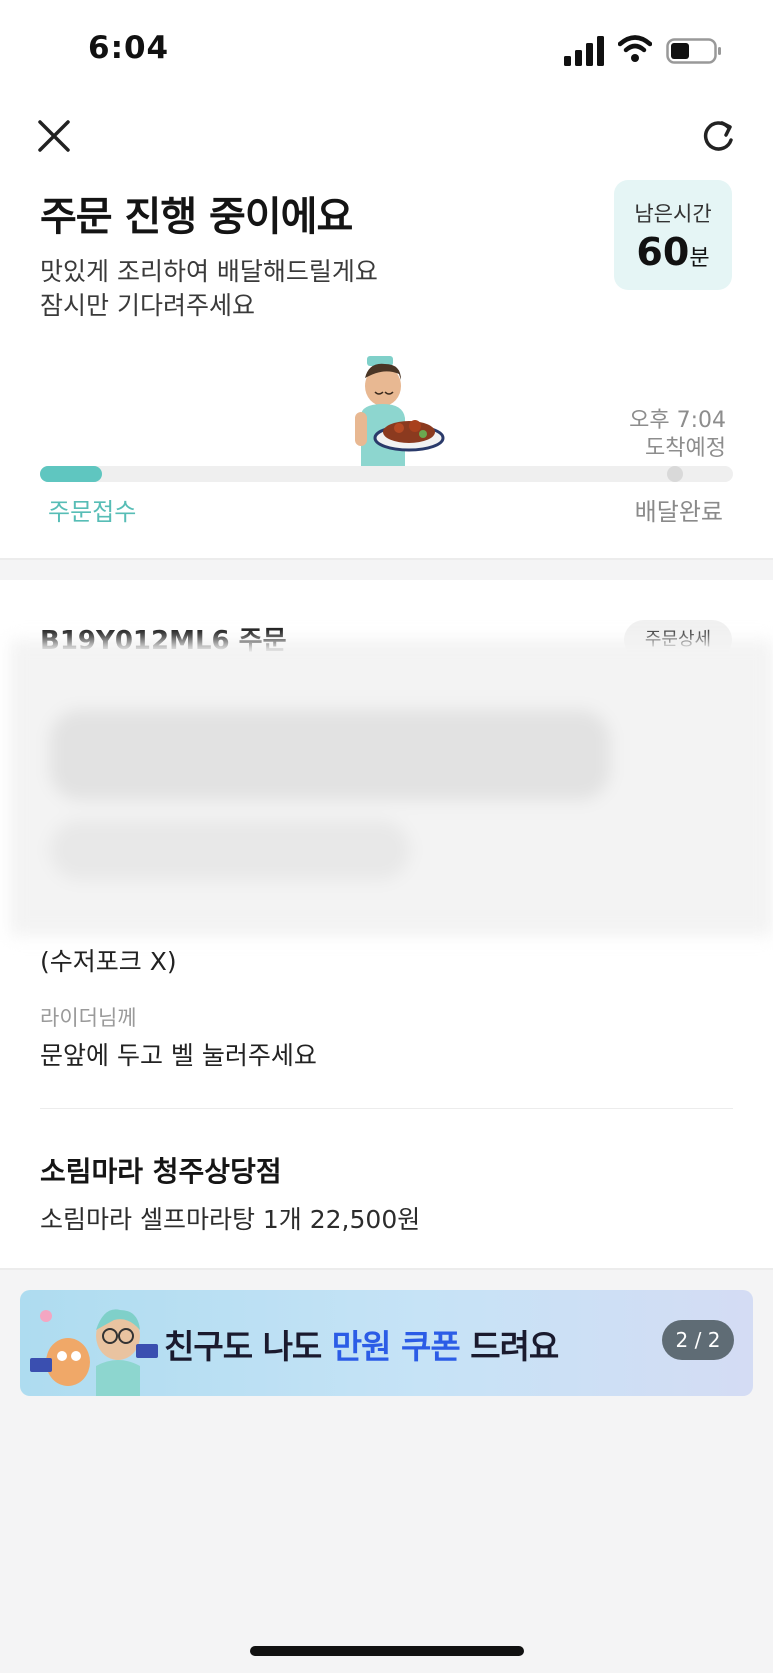 This screenshot has width=773, height=1673. What do you see at coordinates (54, 136) in the screenshot?
I see `close-icon` at bounding box center [54, 136].